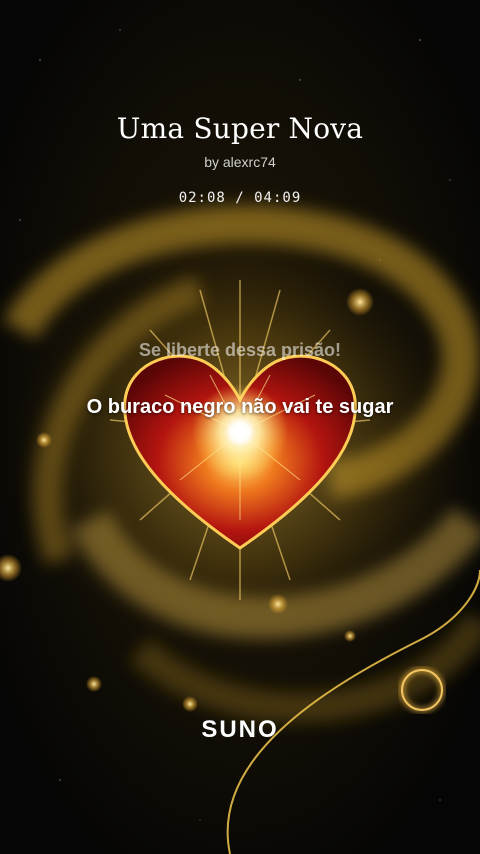 The image size is (480, 854). I want to click on playback-time: 02:08 / 04:09, so click(240, 198).